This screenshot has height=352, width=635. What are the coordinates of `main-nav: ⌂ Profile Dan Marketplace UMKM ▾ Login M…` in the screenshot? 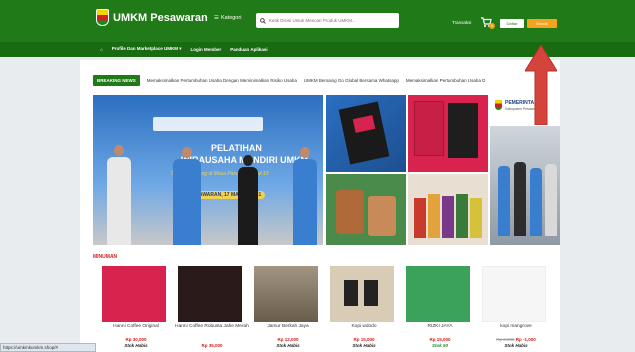 It's located at (184, 49).